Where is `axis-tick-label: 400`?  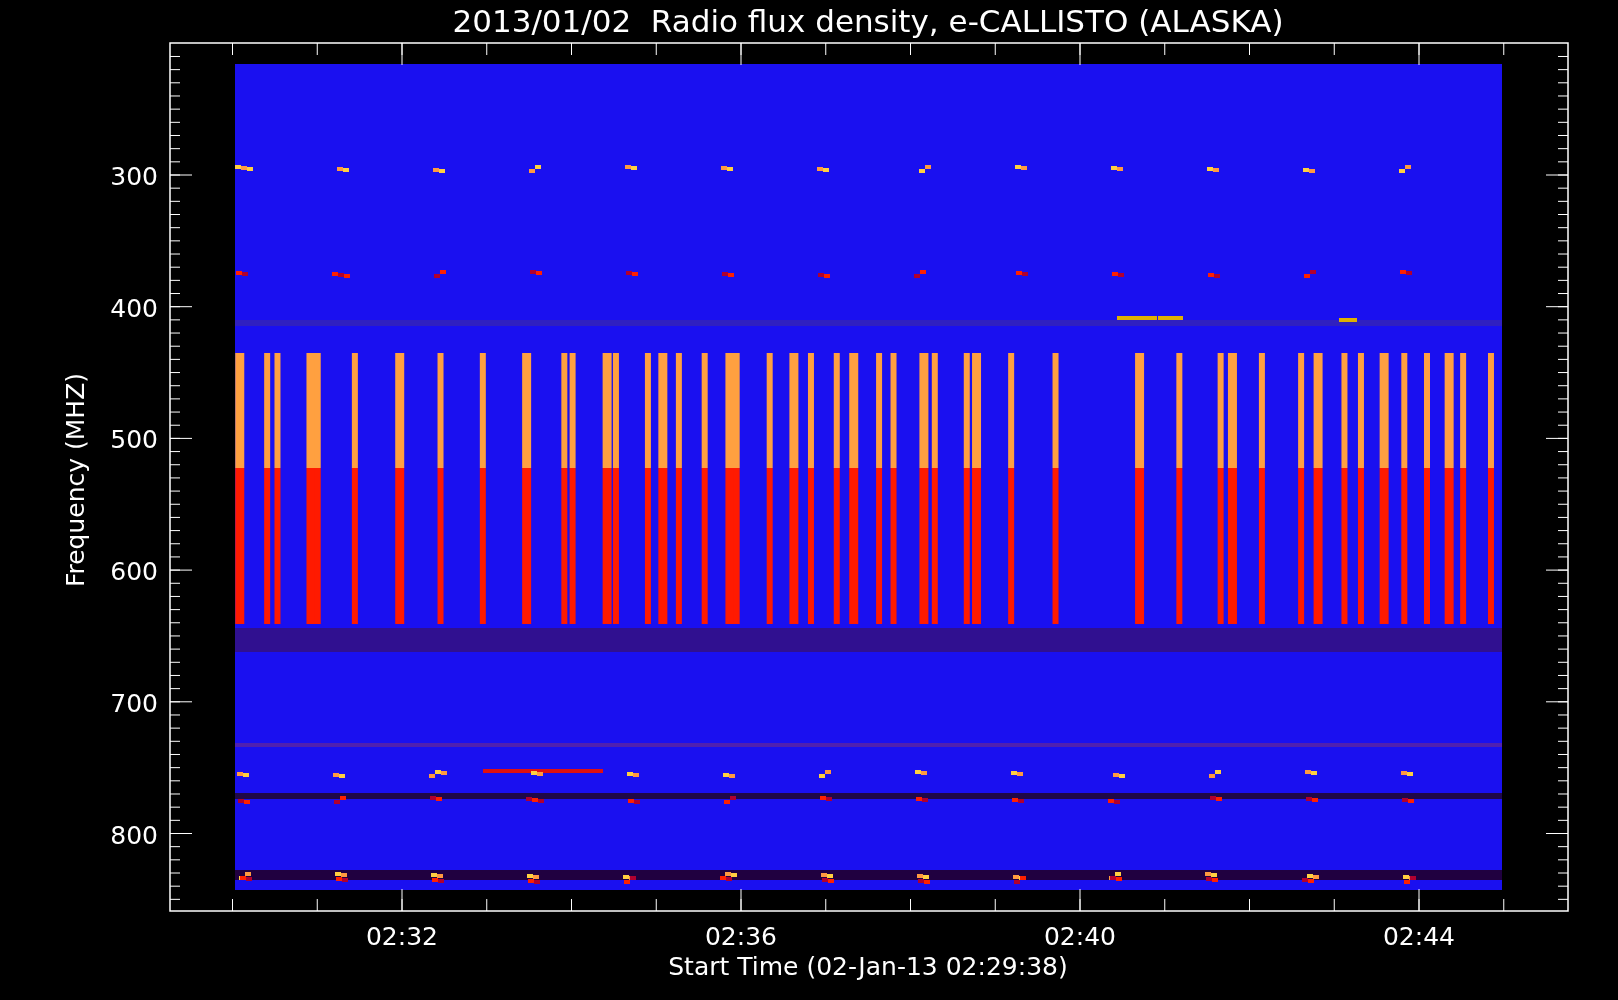 axis-tick-label: 400 is located at coordinates (134, 308).